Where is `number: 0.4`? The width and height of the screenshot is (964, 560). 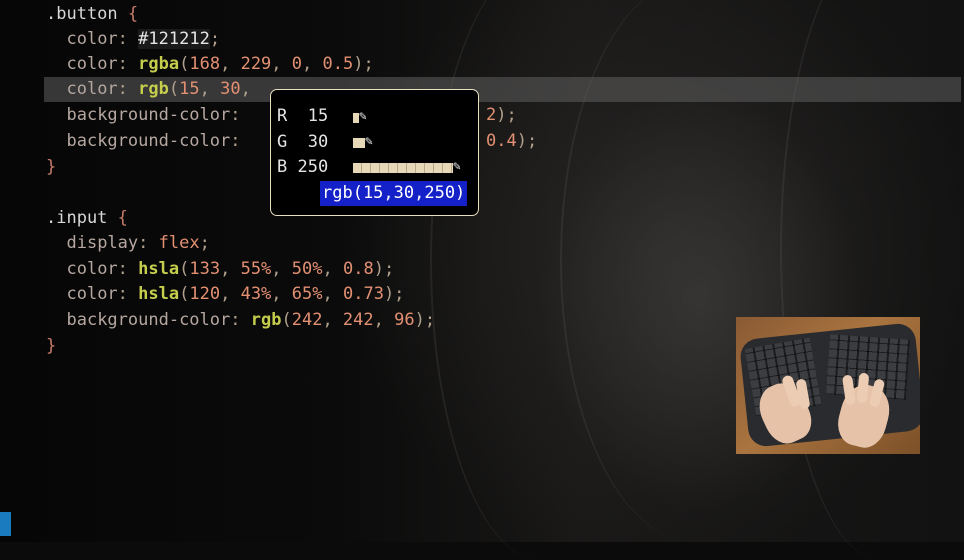
number: 0.4 is located at coordinates (501, 141).